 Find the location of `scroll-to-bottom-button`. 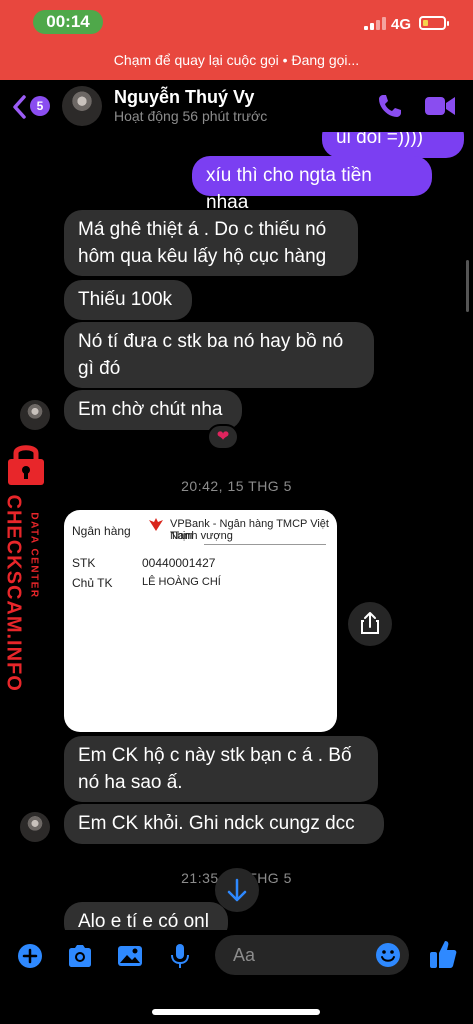

scroll-to-bottom-button is located at coordinates (237, 890).